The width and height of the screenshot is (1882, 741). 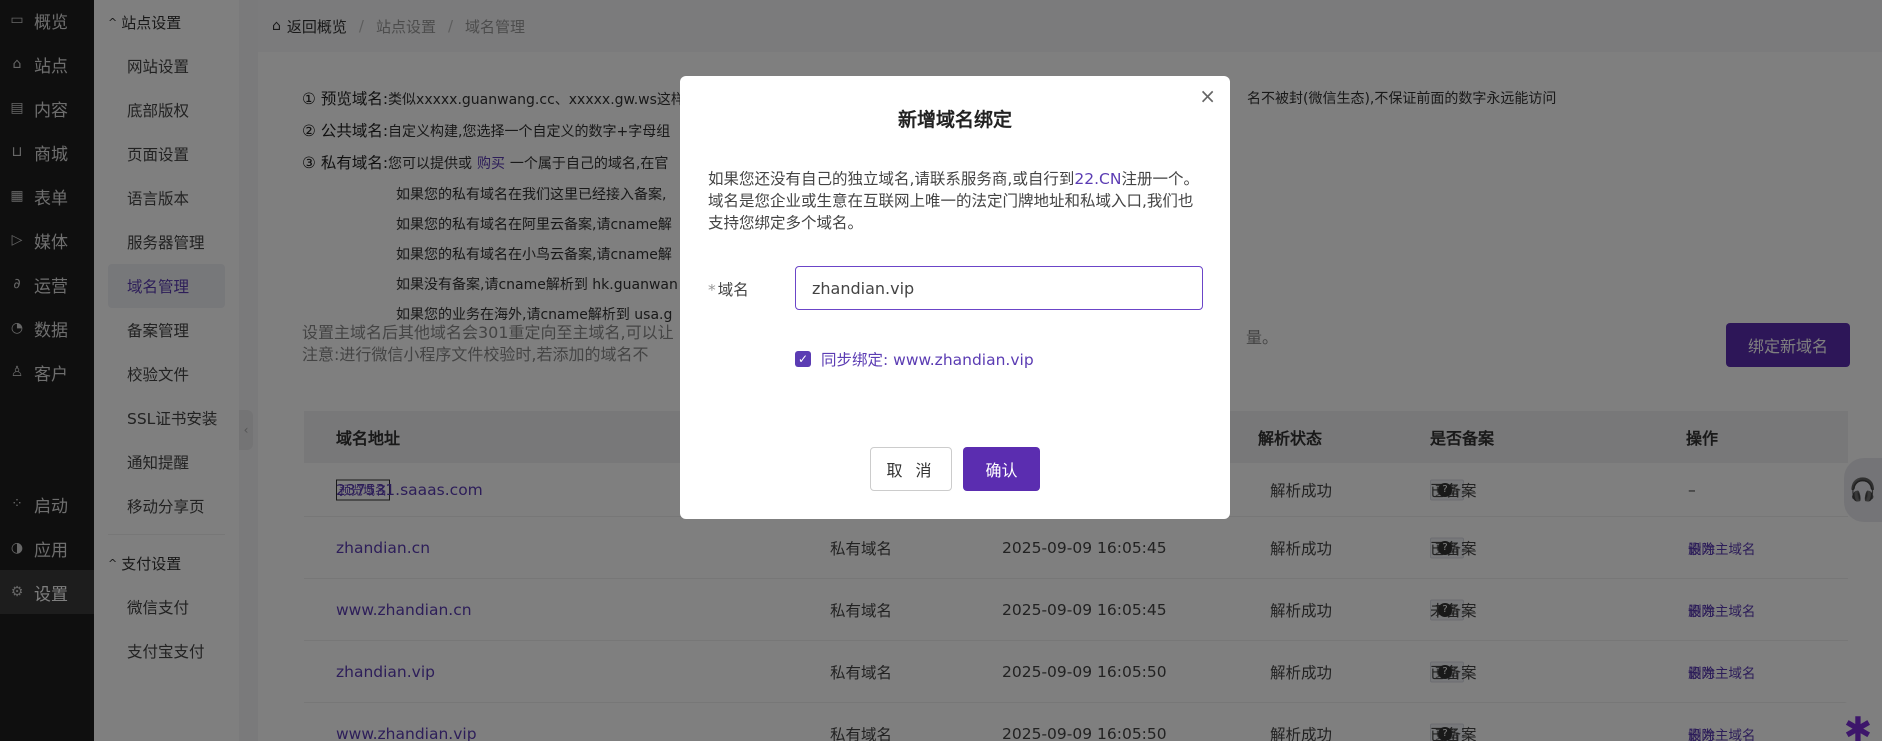 What do you see at coordinates (911, 469) in the screenshot?
I see `cancel-button: 取 消` at bounding box center [911, 469].